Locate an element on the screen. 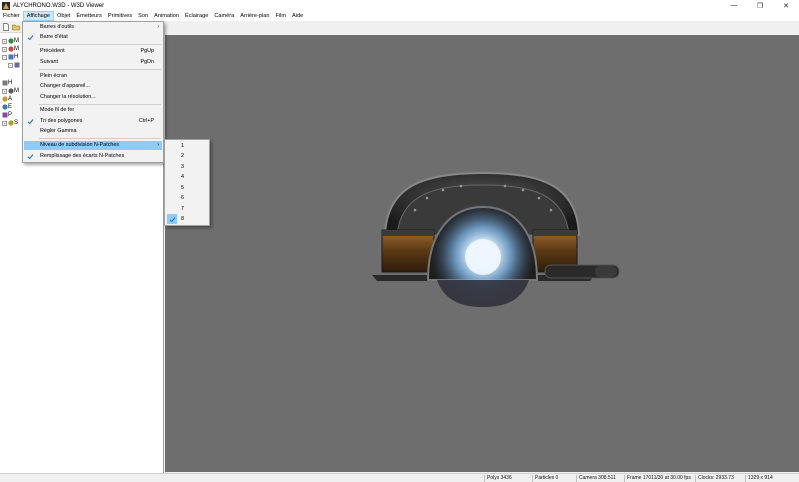  subdivision-option-label: 8 is located at coordinates (182, 219).